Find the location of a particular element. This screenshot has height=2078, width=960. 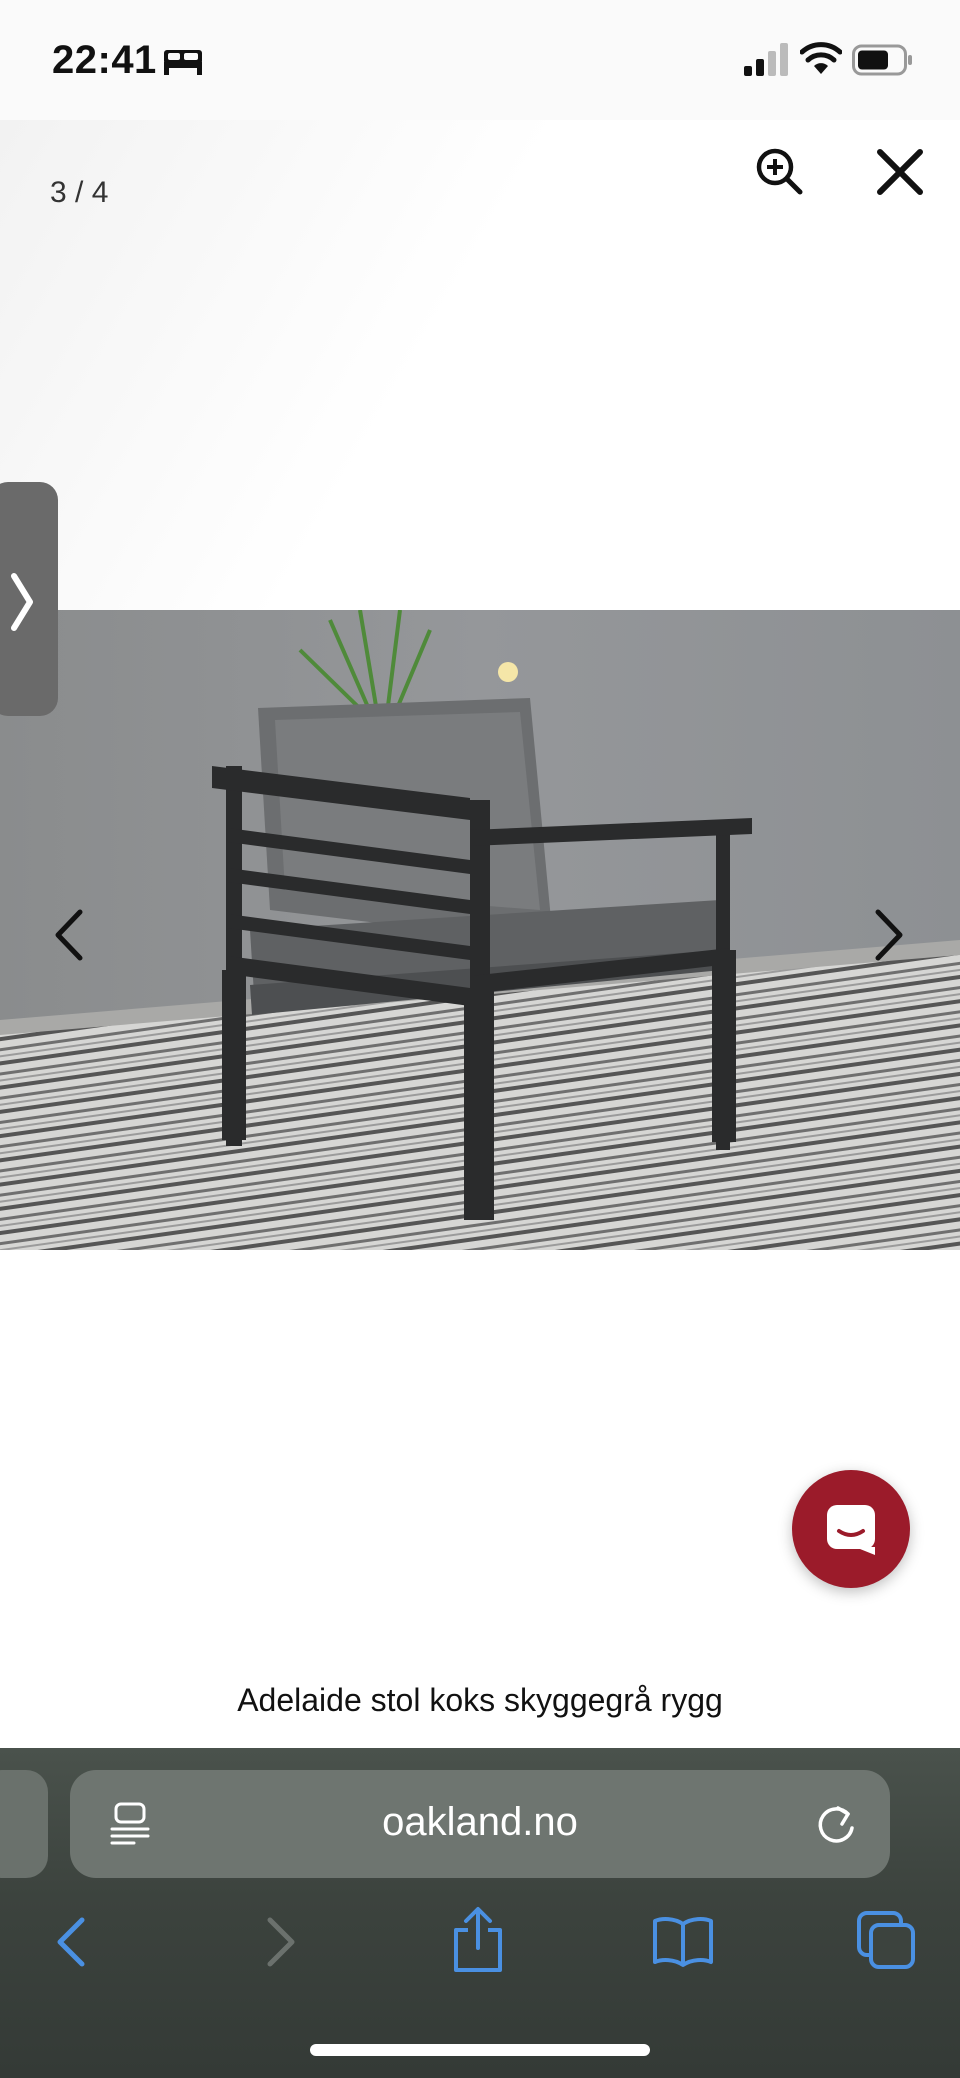

wifi-icon is located at coordinates (821, 58).